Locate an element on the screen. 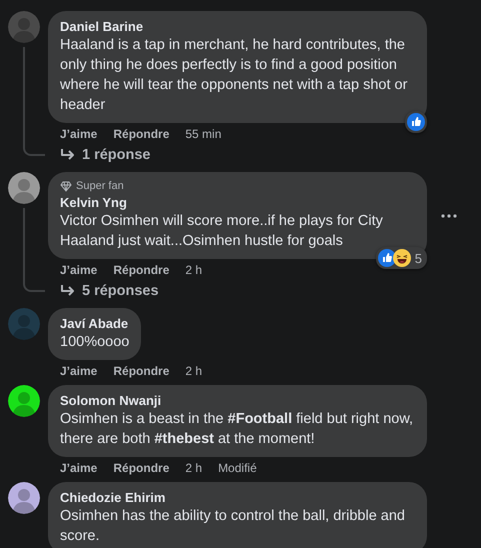 This screenshot has width=481, height=548. comment-text: Haaland is a tap in merchant, he hard contributes, the only thing he does perfectly is to find a good position where he will tear the opponents net with a tap shot or header is located at coordinates (234, 75).